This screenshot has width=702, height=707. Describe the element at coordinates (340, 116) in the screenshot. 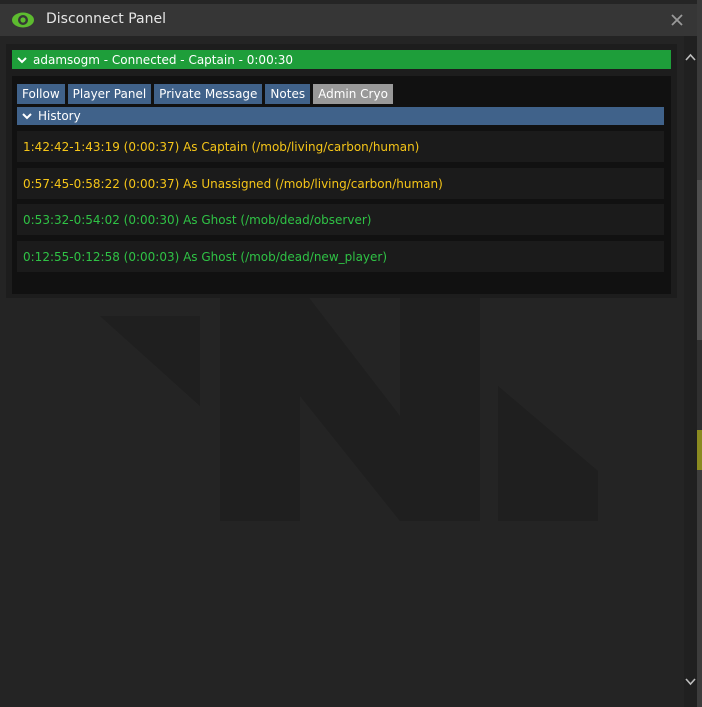

I see `history-section-header: History` at that location.